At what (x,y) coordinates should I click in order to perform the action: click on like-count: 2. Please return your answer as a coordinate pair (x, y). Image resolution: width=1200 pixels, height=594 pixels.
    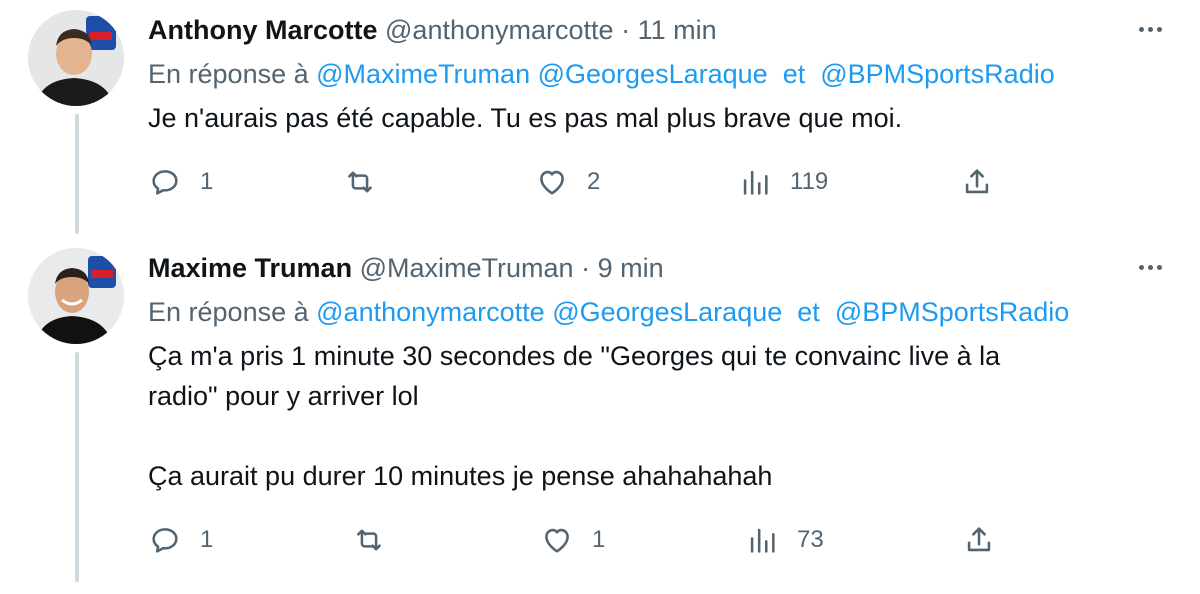
    Looking at the image, I should click on (594, 181).